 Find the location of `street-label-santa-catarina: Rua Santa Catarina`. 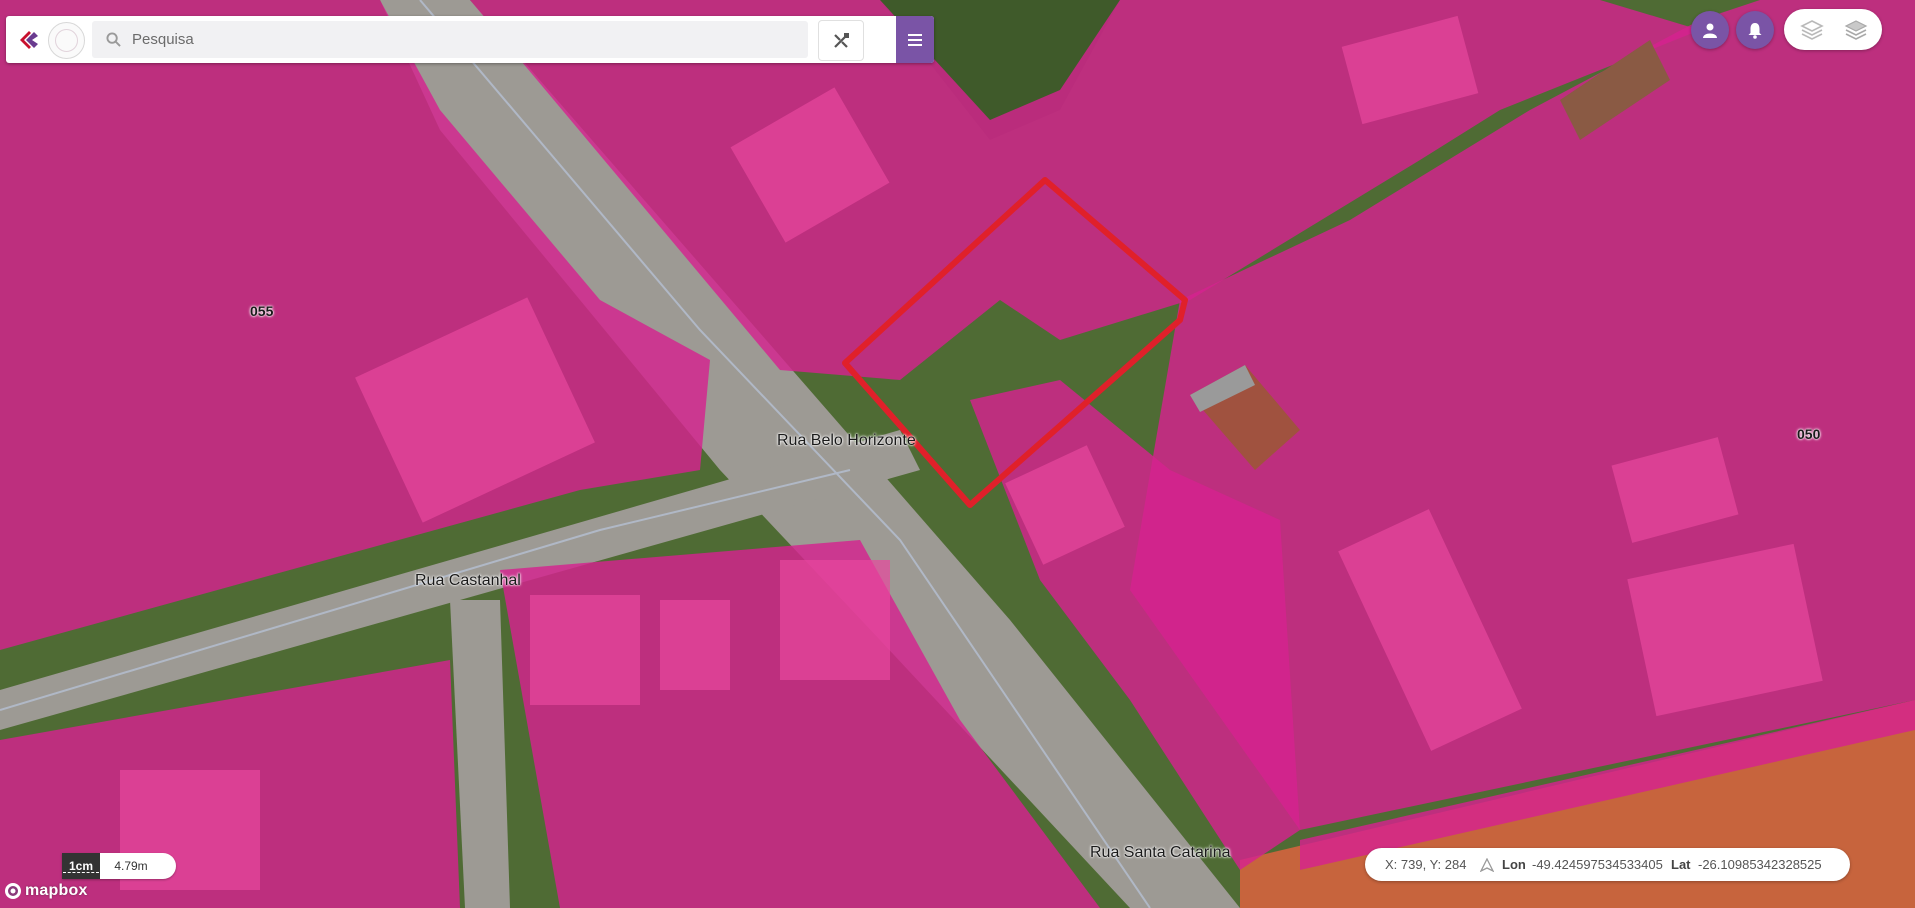

street-label-santa-catarina: Rua Santa Catarina is located at coordinates (1160, 852).